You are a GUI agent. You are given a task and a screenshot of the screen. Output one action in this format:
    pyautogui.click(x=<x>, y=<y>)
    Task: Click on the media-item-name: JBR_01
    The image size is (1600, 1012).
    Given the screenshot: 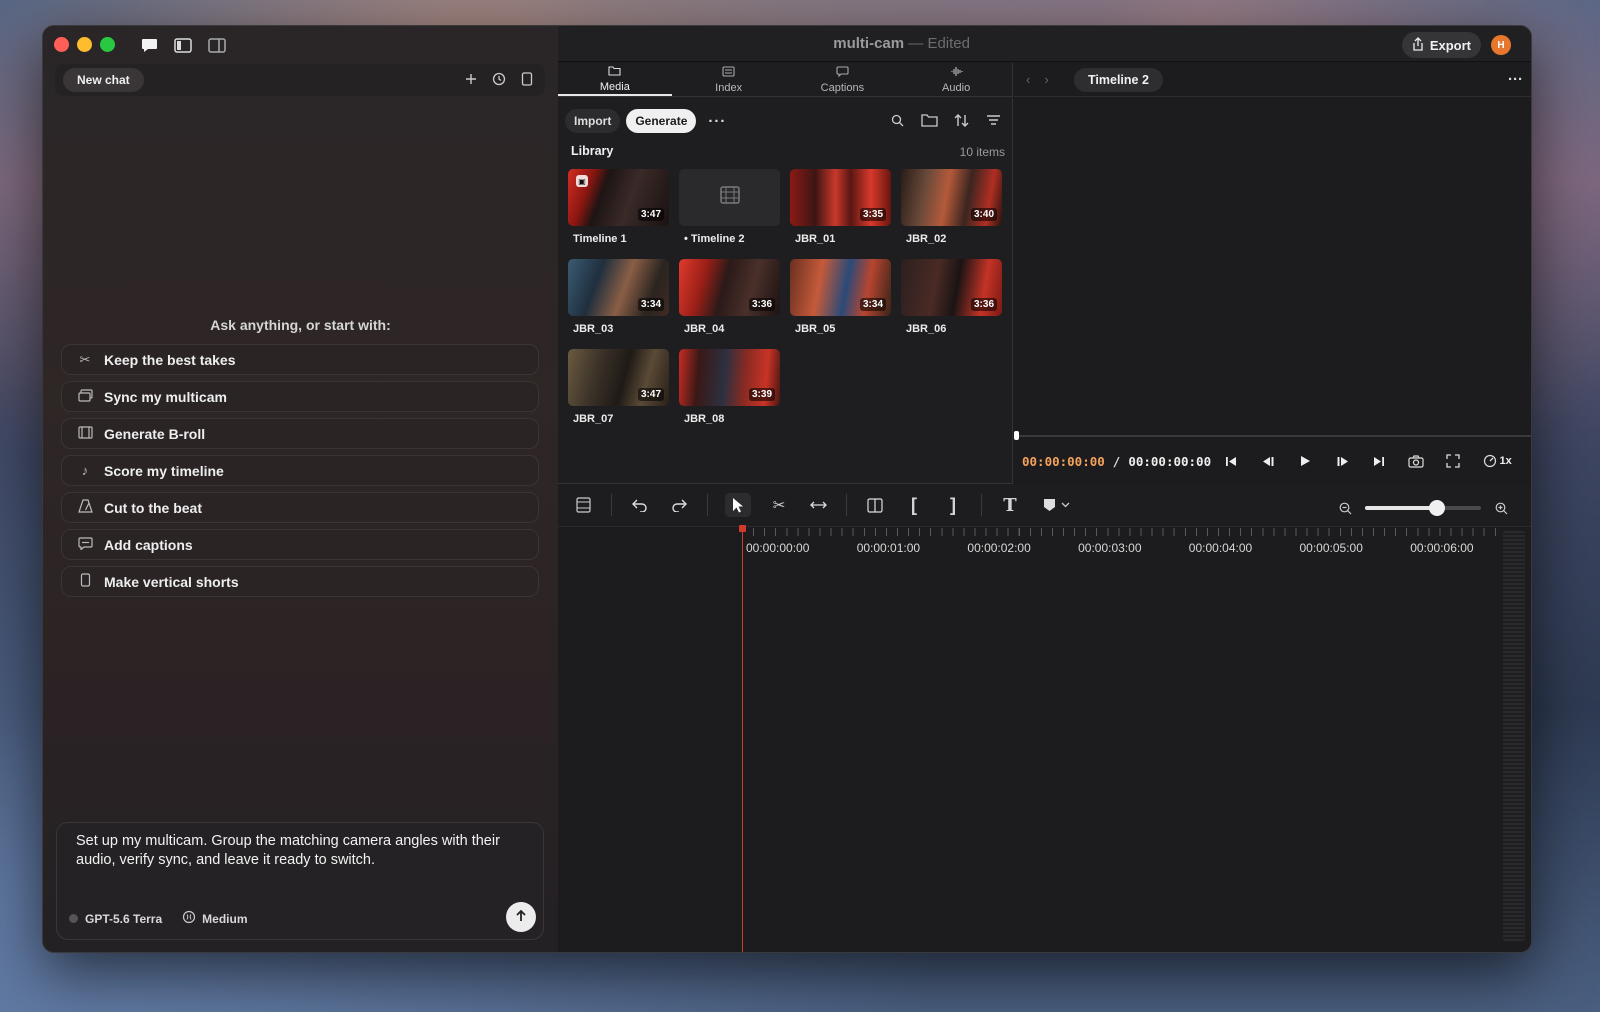 What is the action you would take?
    pyautogui.click(x=815, y=239)
    